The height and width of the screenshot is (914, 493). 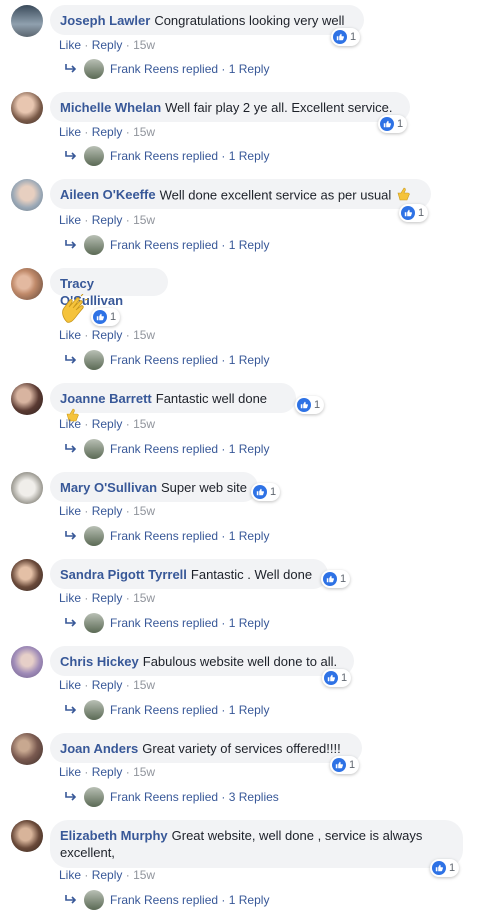 What do you see at coordinates (106, 398) in the screenshot?
I see `comment-author: Joanne Barrett` at bounding box center [106, 398].